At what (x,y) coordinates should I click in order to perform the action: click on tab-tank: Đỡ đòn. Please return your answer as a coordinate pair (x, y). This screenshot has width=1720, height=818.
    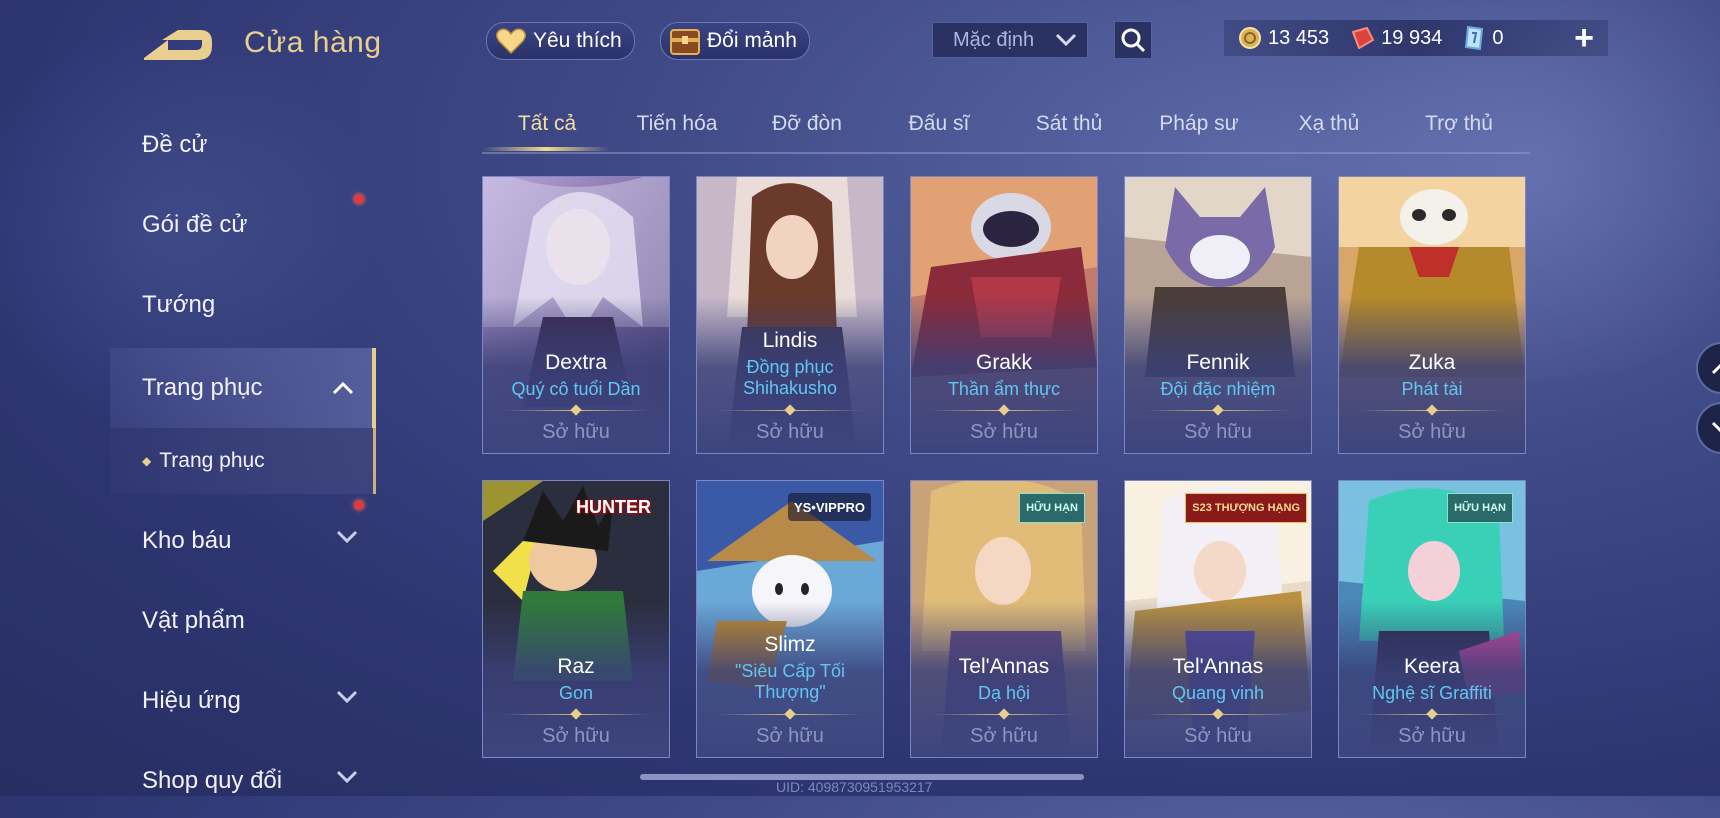
    Looking at the image, I should click on (807, 124).